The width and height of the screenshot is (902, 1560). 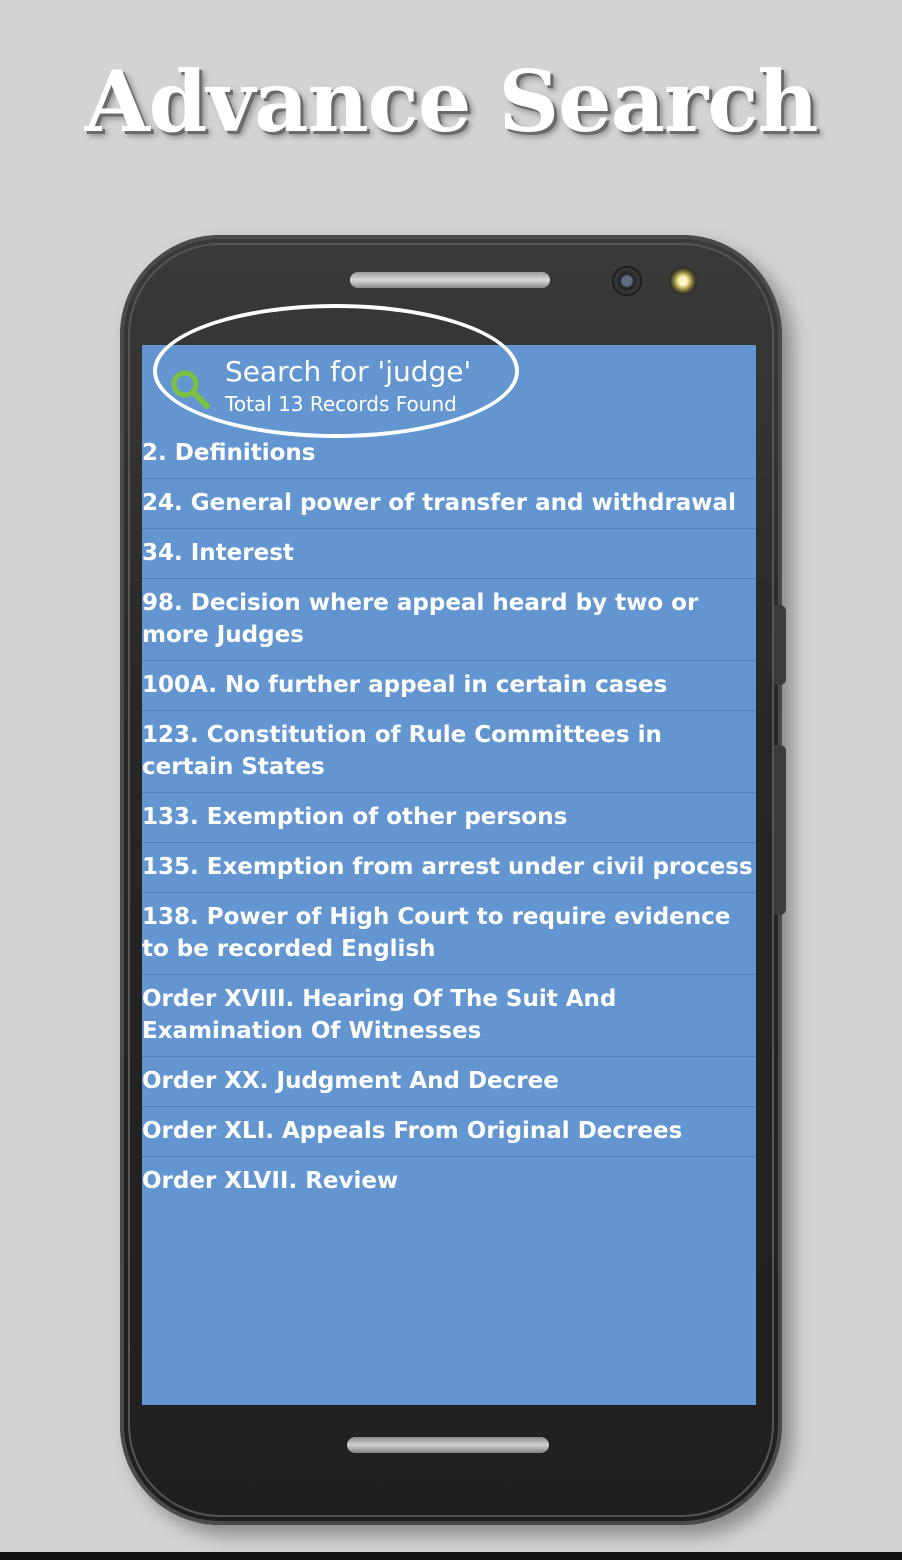 What do you see at coordinates (627, 281) in the screenshot?
I see `front-camera` at bounding box center [627, 281].